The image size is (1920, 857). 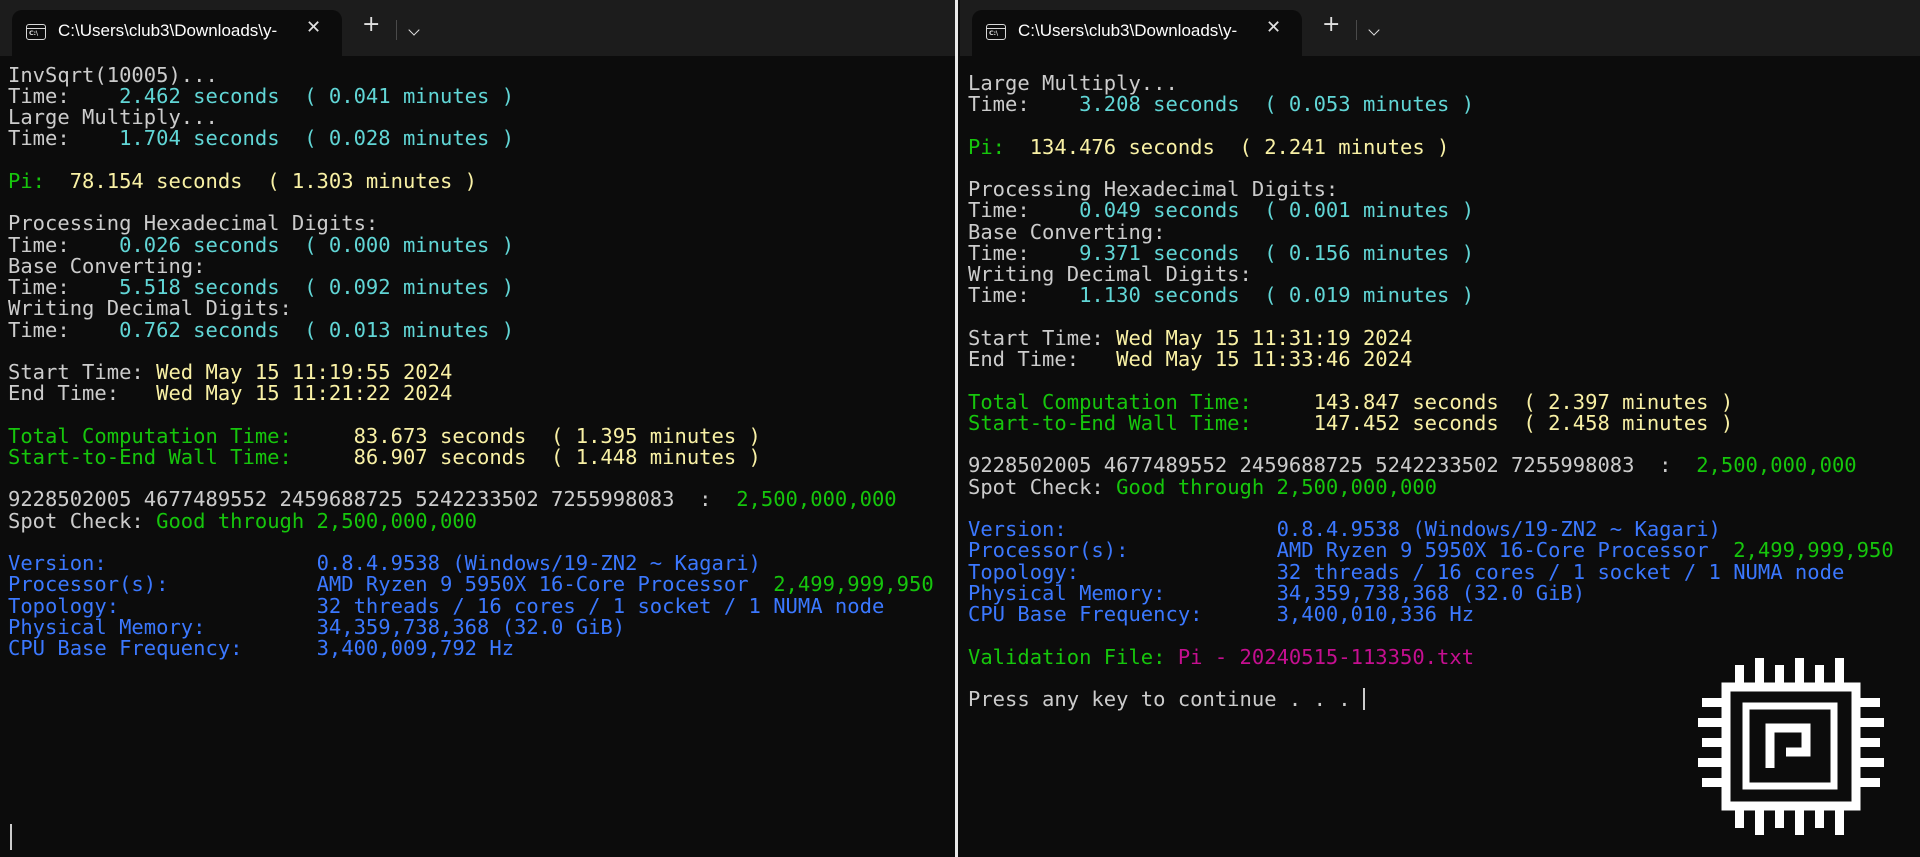 What do you see at coordinates (261, 138) in the screenshot?
I see `console-line: Time: 1.704 seconds ( 0.028 minutes )` at bounding box center [261, 138].